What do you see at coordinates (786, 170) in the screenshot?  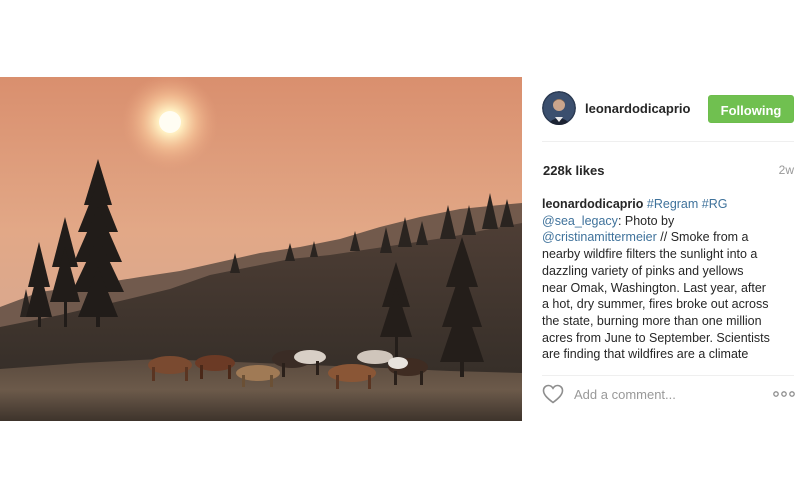 I see `post-time-ago: 2w` at bounding box center [786, 170].